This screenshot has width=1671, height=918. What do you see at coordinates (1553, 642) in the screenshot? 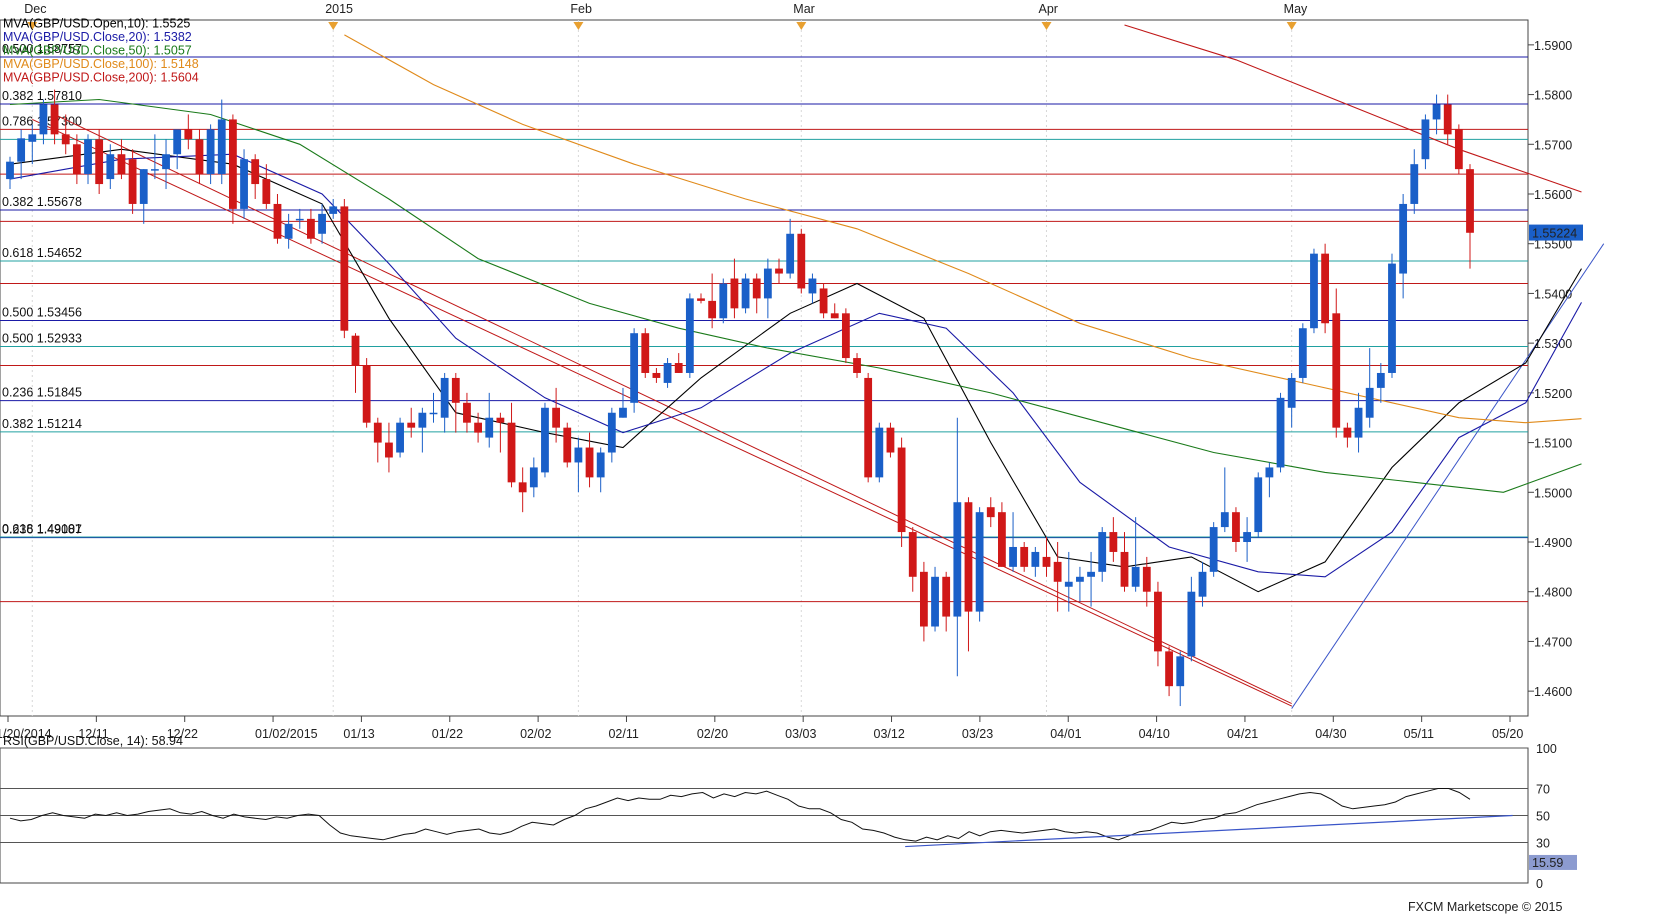
I see `y-tick-label: 1.4700` at bounding box center [1553, 642].